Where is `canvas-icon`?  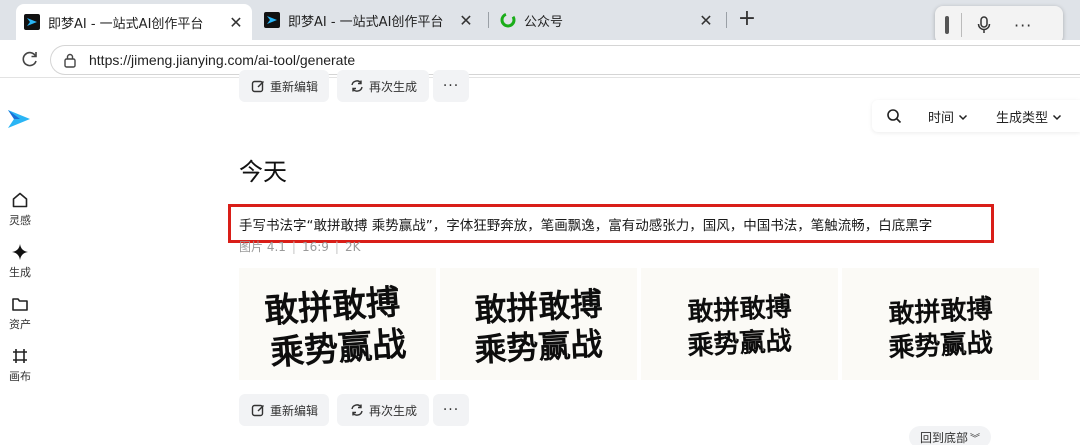 canvas-icon is located at coordinates (20, 356).